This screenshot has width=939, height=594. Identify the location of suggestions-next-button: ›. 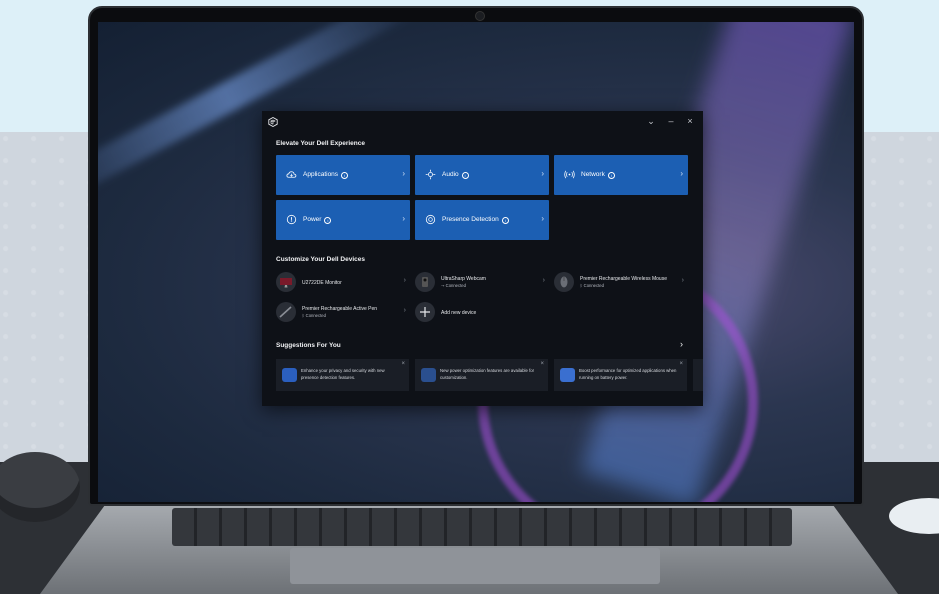
(681, 344).